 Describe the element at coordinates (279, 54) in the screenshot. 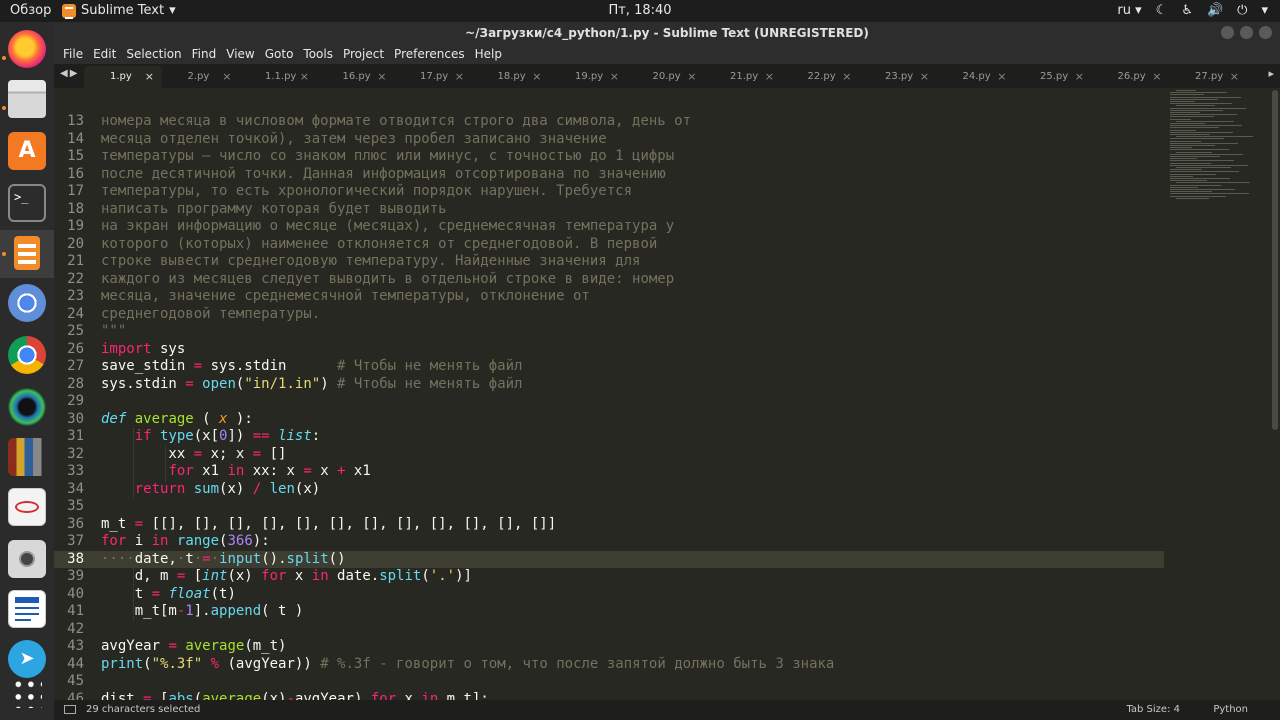

I see `menu-goto: Goto` at that location.